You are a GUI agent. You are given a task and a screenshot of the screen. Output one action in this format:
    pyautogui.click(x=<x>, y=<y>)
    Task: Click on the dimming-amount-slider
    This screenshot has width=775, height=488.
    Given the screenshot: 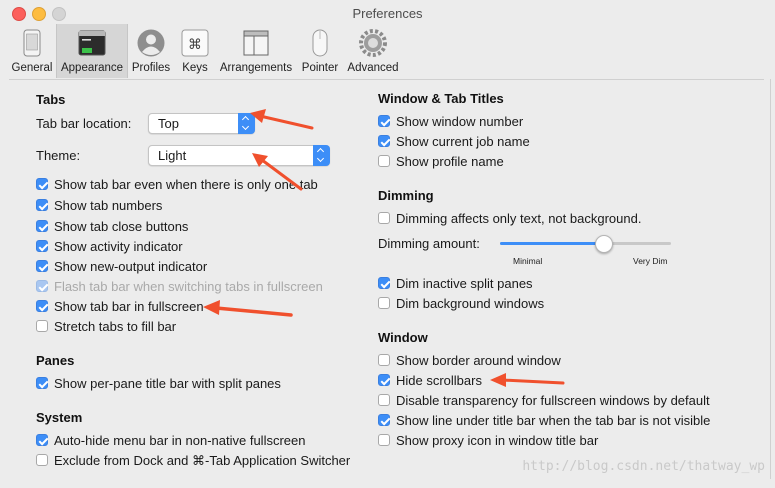 What is the action you would take?
    pyautogui.click(x=585, y=243)
    